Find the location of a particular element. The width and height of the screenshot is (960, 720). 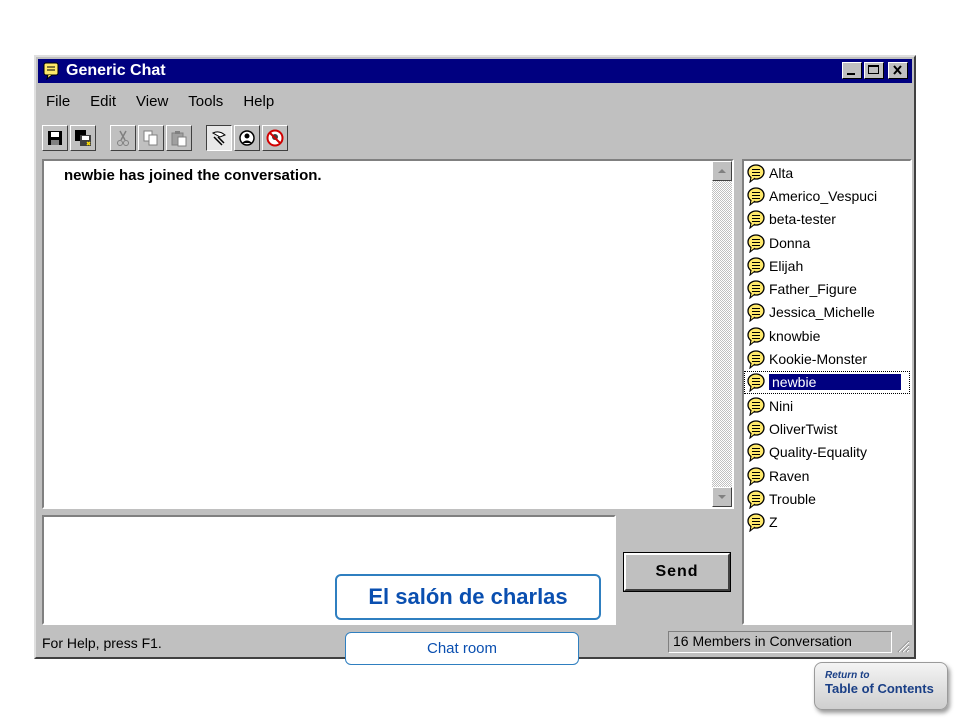

ignore-icon is located at coordinates (275, 138).